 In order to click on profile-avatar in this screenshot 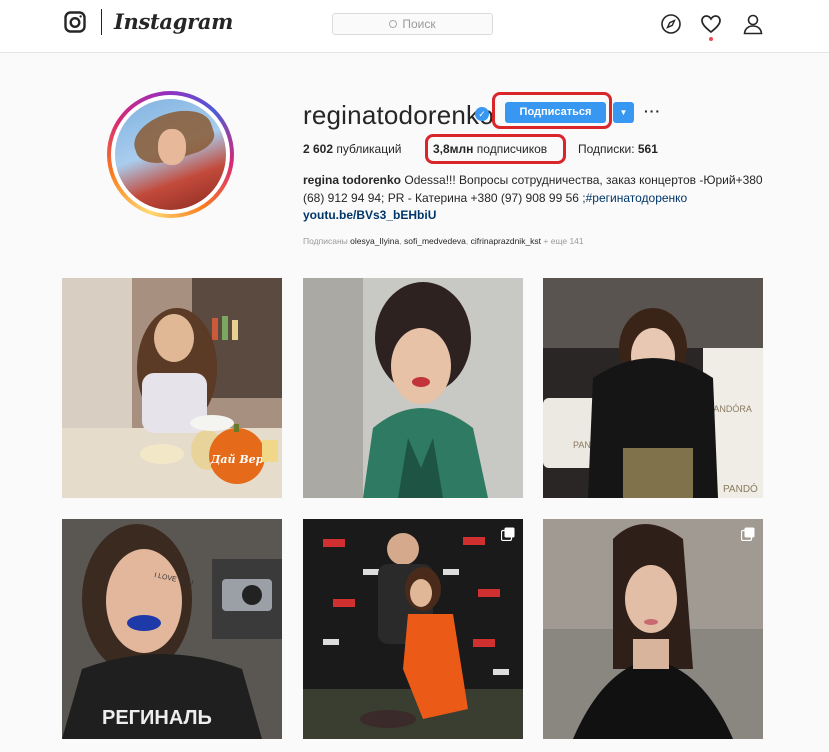, I will do `click(170, 154)`.